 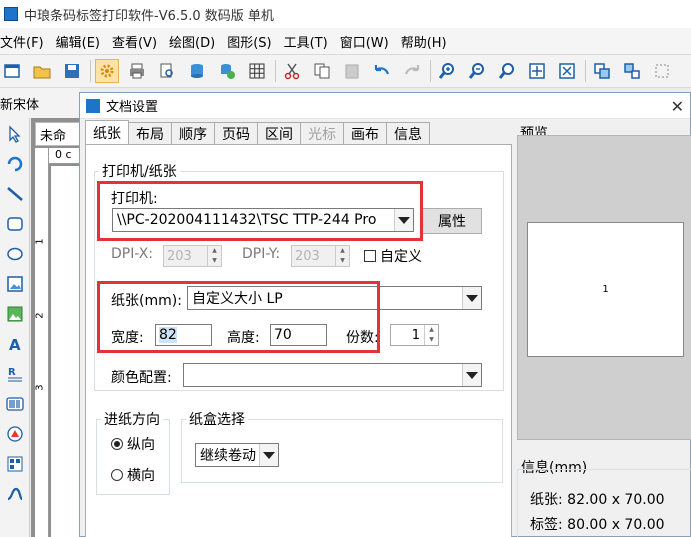 What do you see at coordinates (193, 133) in the screenshot?
I see `tab-order: 顺序` at bounding box center [193, 133].